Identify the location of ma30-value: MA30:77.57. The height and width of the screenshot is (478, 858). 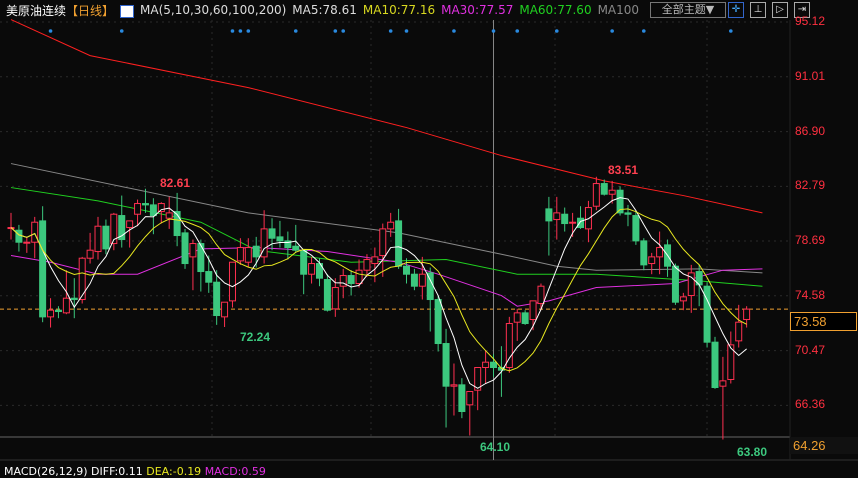
(477, 10).